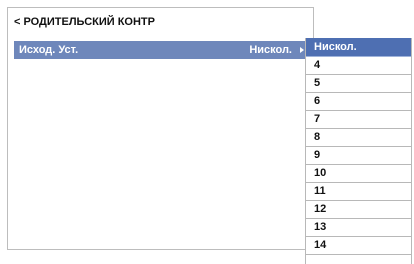 The height and width of the screenshot is (264, 414). What do you see at coordinates (358, 84) in the screenshot?
I see `dropdown-option: 5` at bounding box center [358, 84].